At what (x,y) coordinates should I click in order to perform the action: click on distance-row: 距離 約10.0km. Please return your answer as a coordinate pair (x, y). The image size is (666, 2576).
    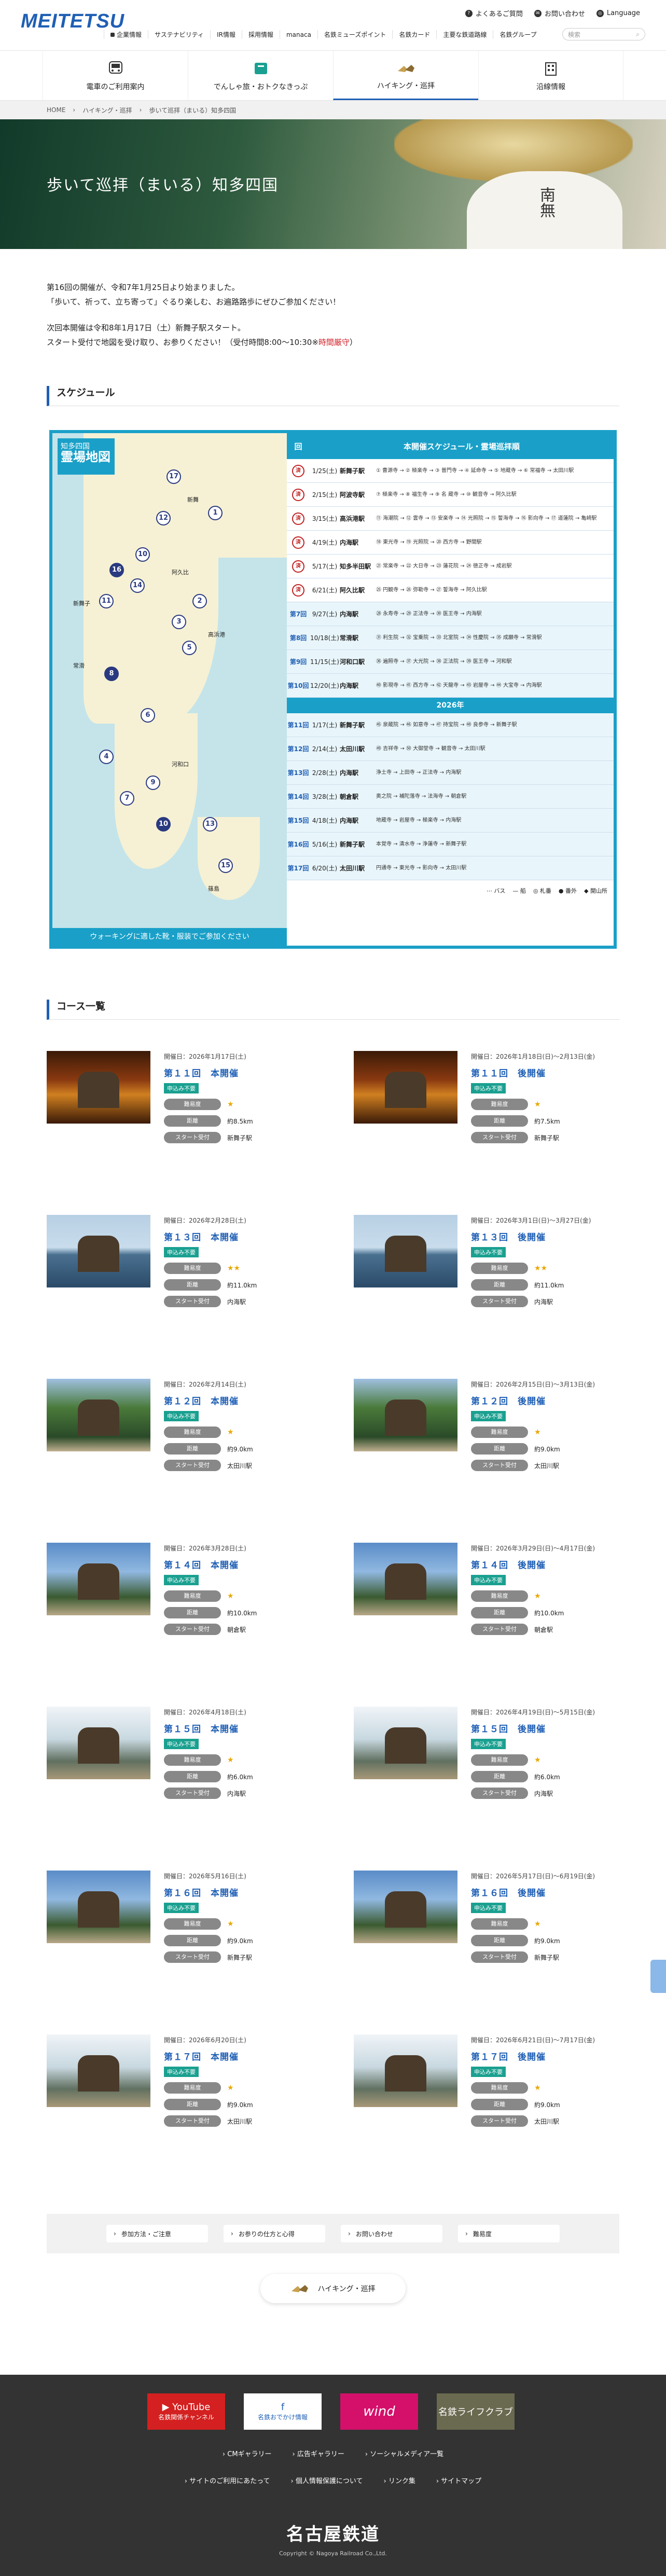
    Looking at the image, I should click on (545, 1612).